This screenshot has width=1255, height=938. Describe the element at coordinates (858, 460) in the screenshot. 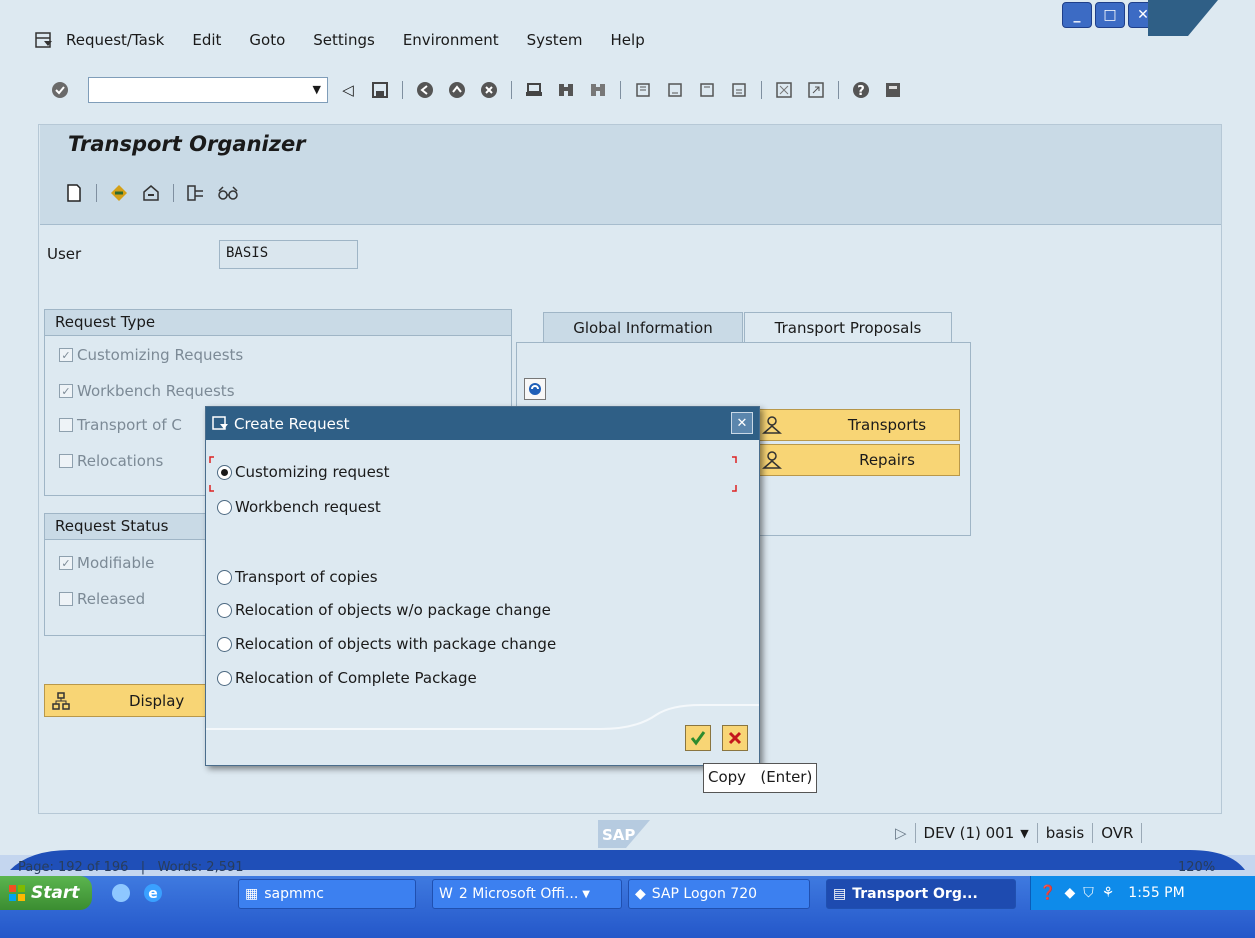

I see `repairs-button: Repairs` at that location.